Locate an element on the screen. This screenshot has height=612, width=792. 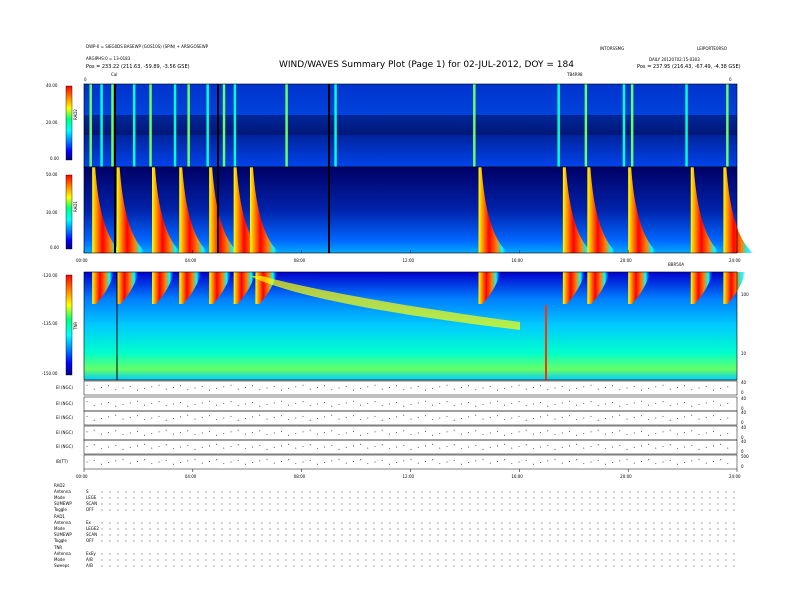
legend-value: Ex is located at coordinates (88, 522).